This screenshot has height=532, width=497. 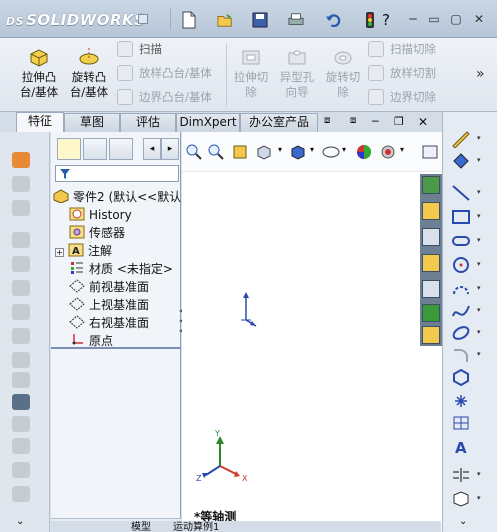 What do you see at coordinates (402, 49) in the screenshot?
I see `swept-cut-button: 扫描切除` at bounding box center [402, 49].